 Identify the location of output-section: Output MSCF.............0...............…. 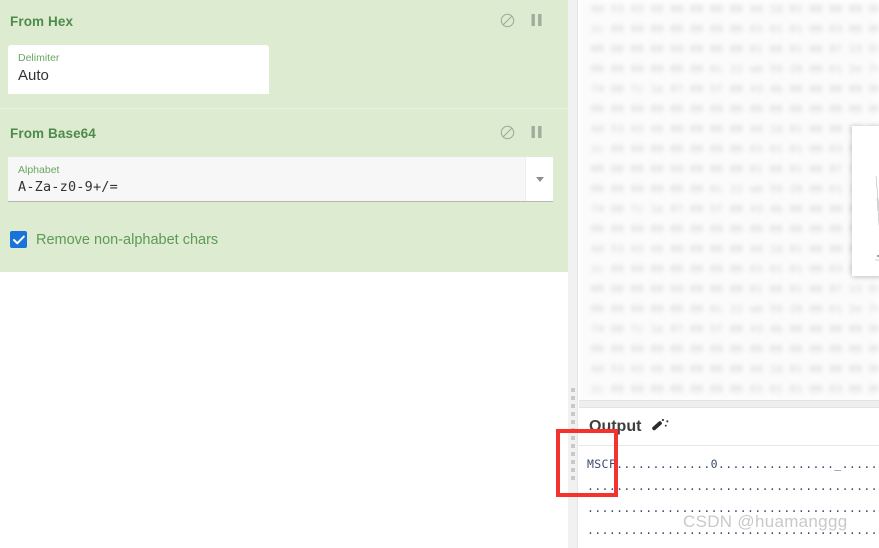
(729, 478).